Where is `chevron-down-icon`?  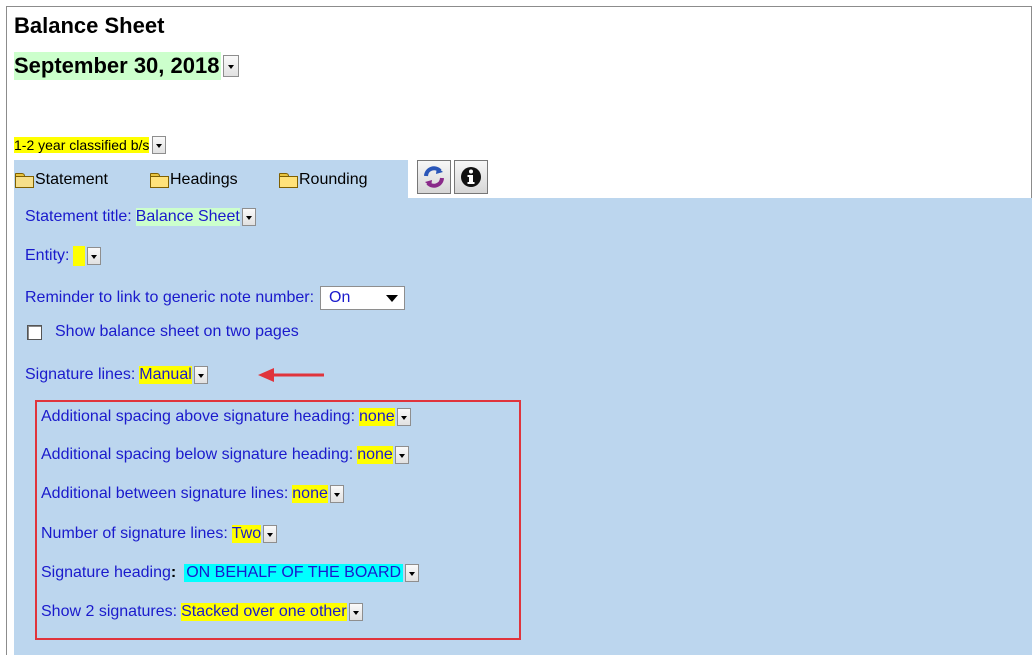 chevron-down-icon is located at coordinates (392, 298).